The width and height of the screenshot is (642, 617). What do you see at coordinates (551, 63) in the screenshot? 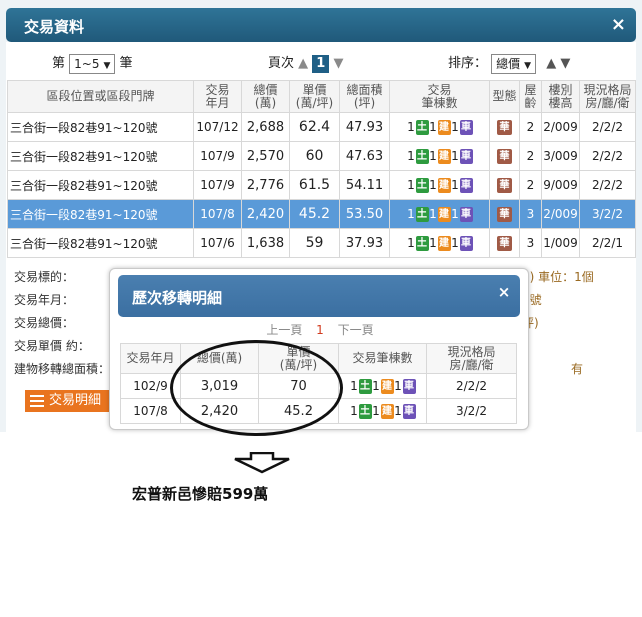
I see `sort-ascending-icon: ▲` at bounding box center [551, 63].